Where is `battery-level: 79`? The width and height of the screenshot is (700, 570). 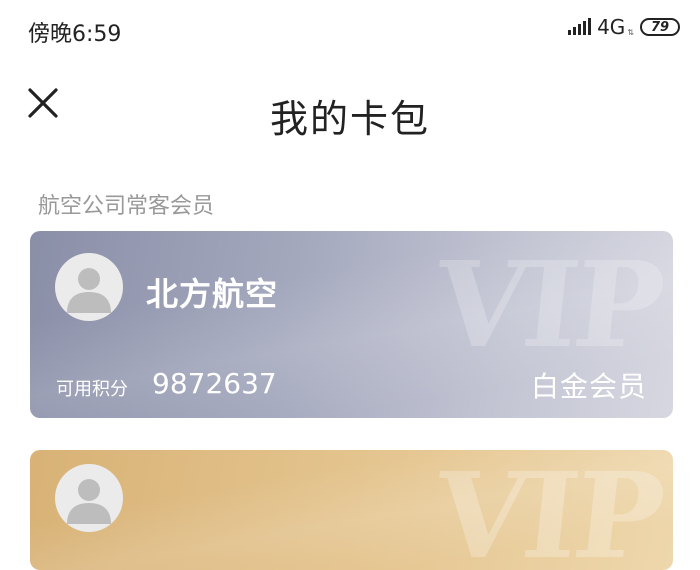 battery-level: 79 is located at coordinates (660, 27).